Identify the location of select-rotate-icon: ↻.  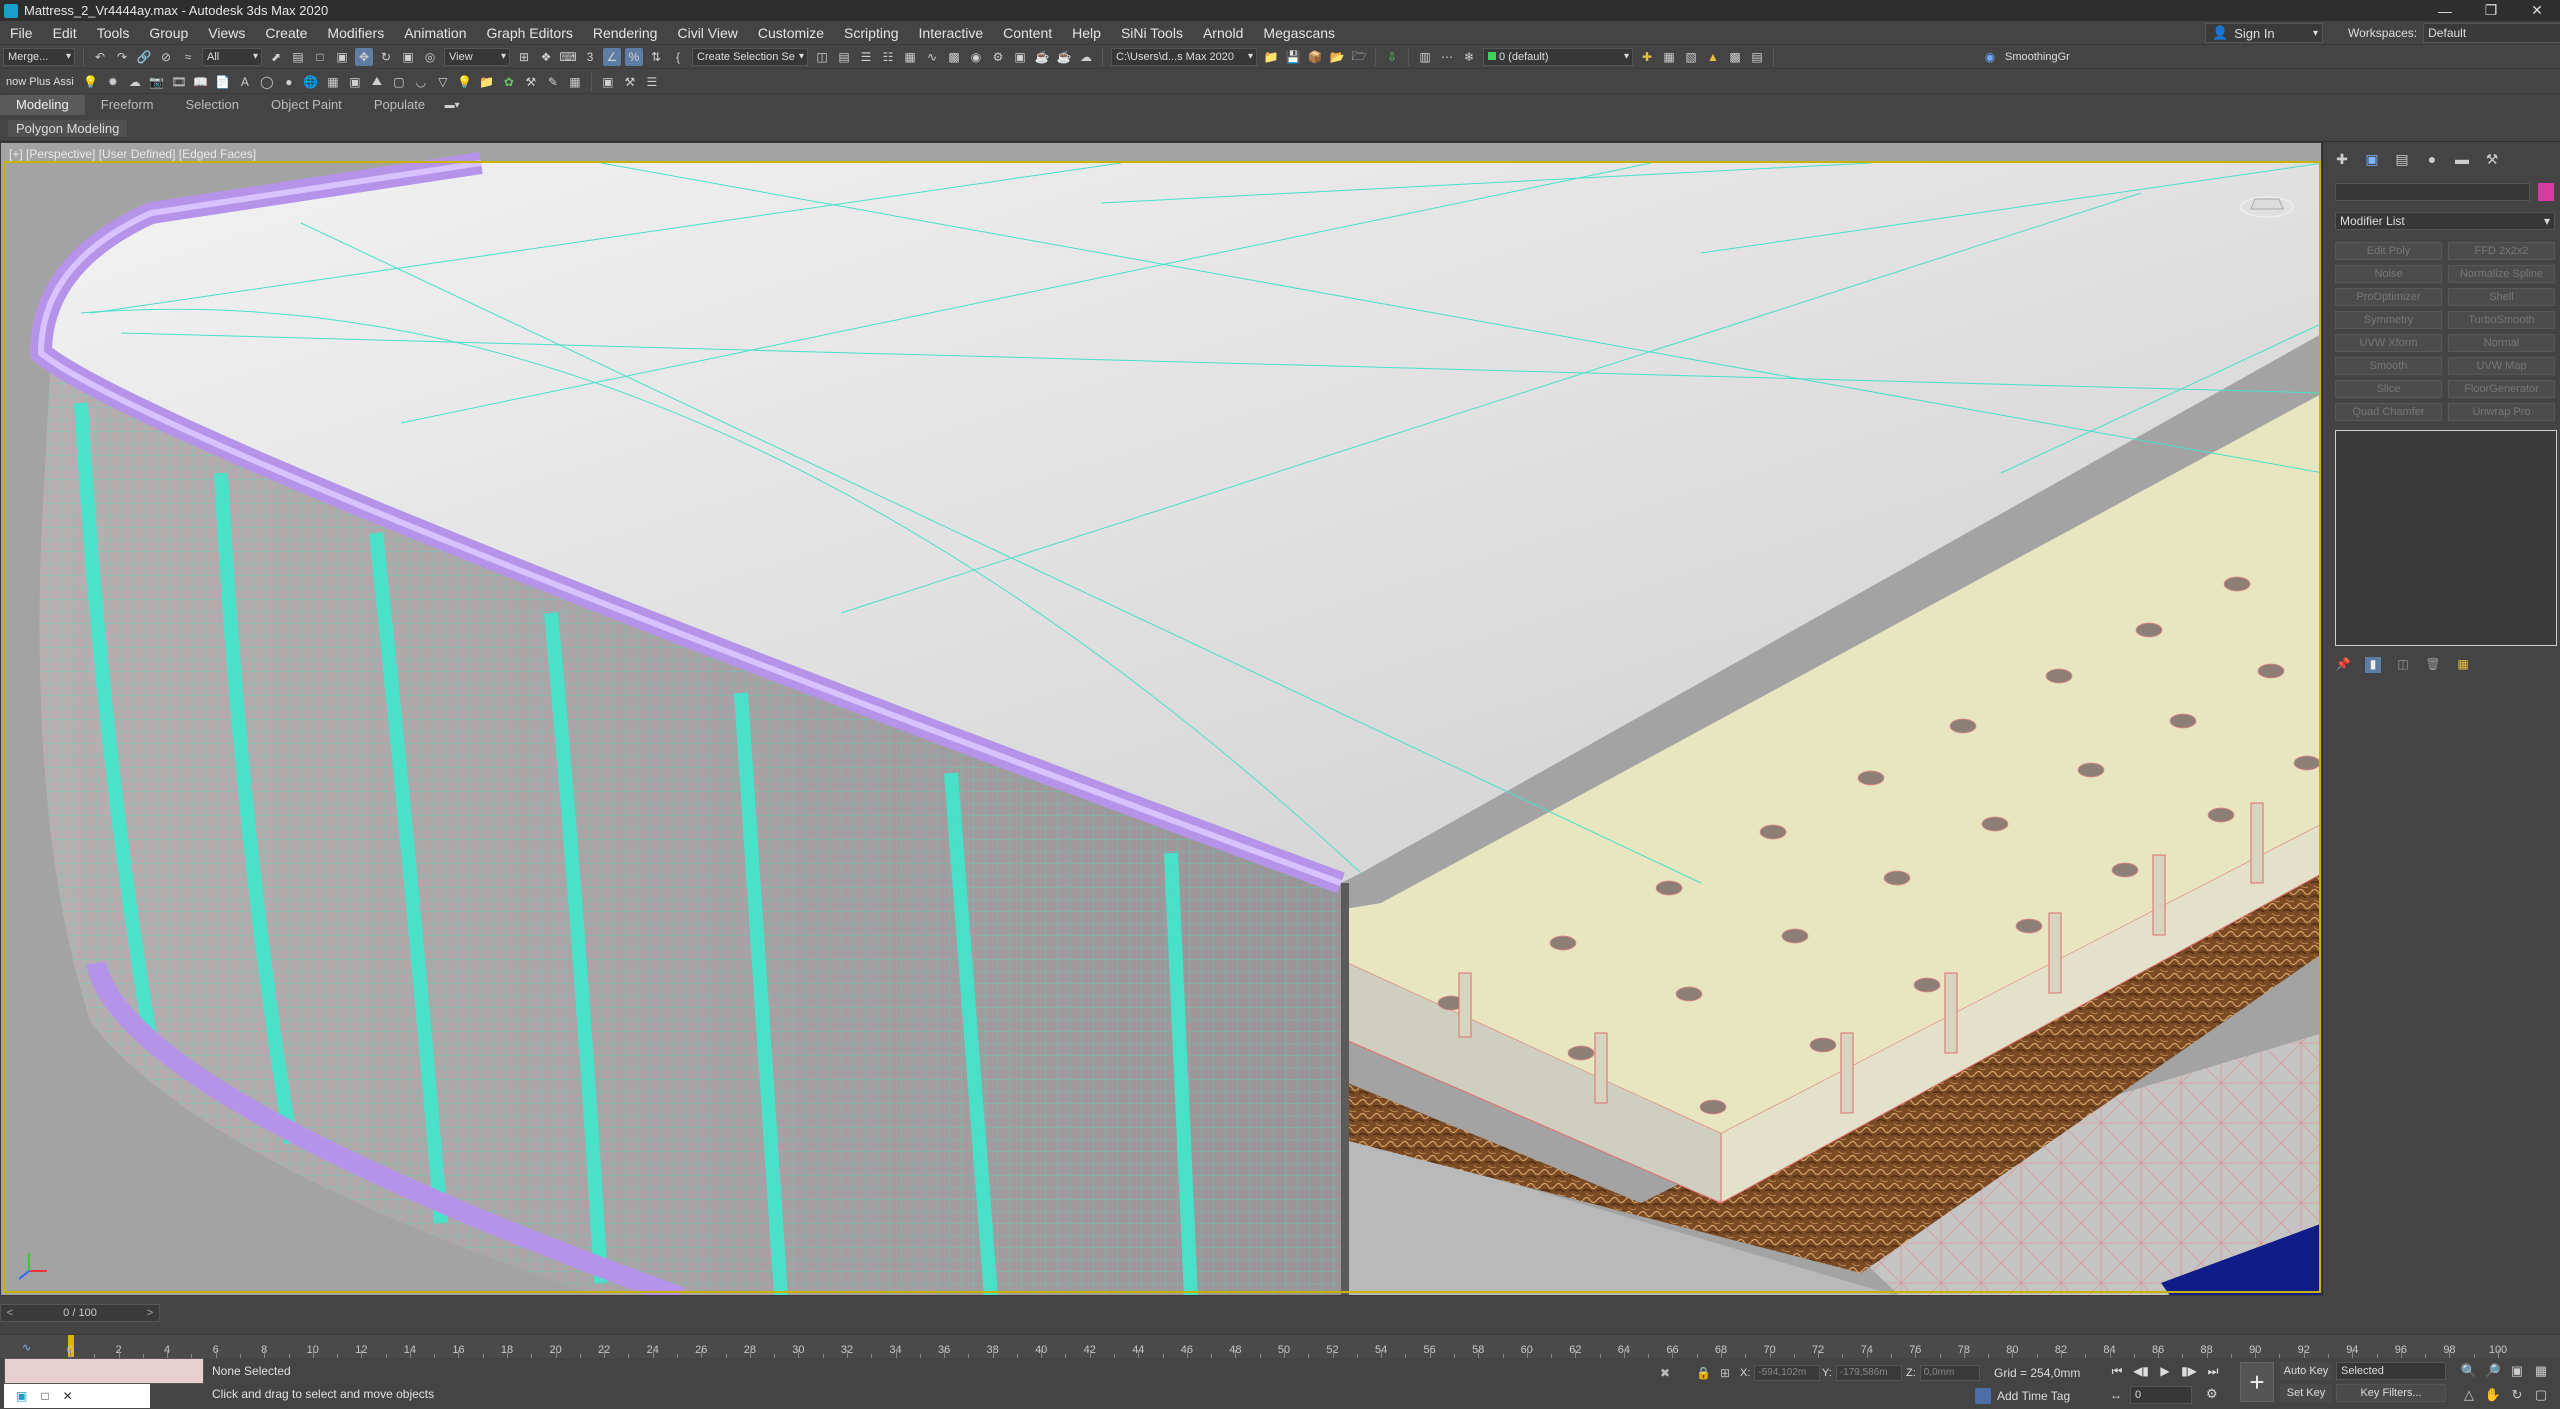
(386, 57).